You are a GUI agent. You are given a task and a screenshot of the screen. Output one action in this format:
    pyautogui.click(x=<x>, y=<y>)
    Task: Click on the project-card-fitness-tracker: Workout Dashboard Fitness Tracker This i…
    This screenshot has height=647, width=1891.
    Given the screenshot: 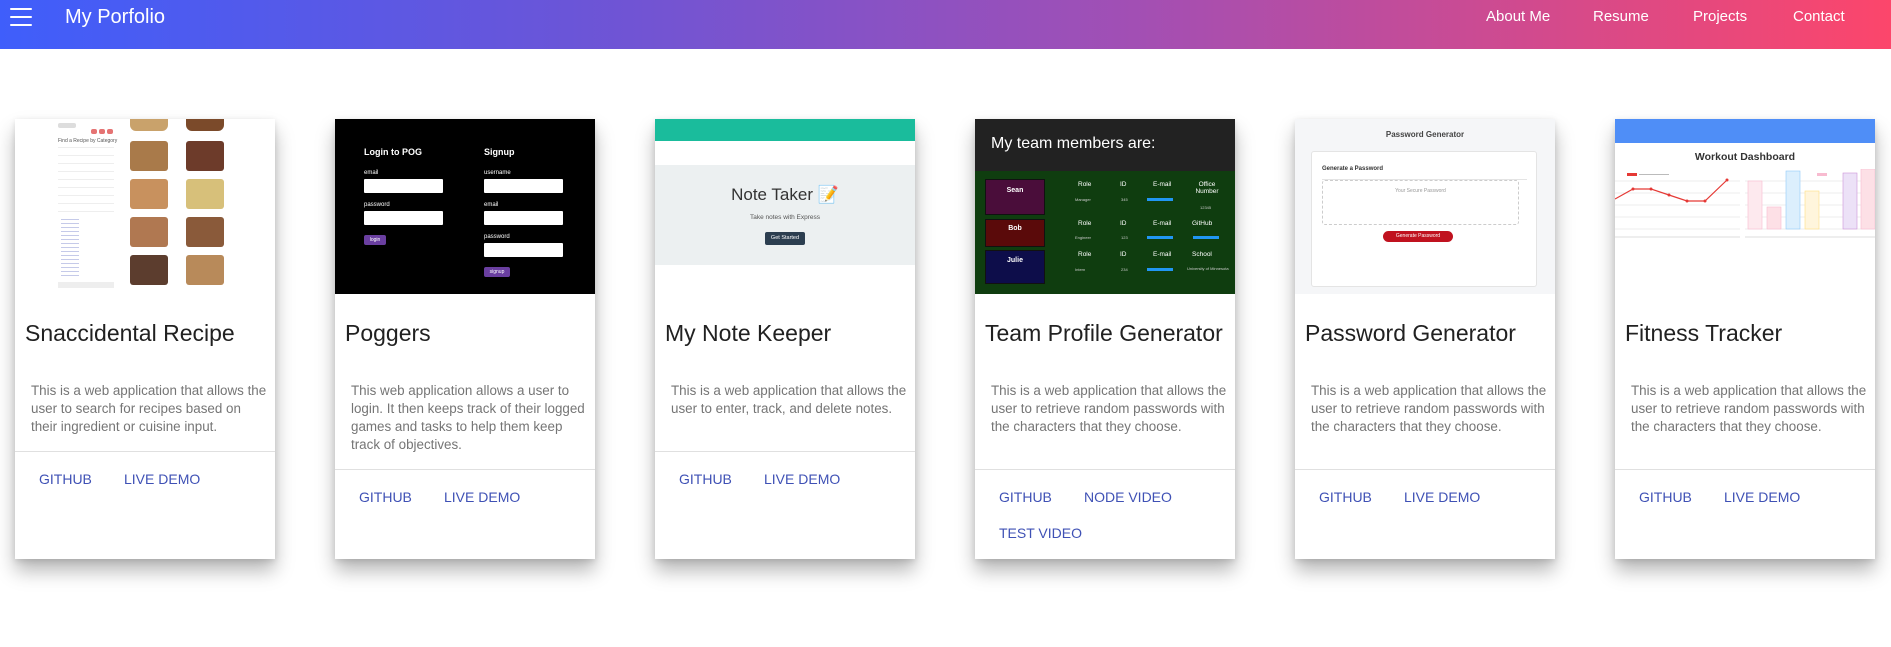 What is the action you would take?
    pyautogui.click(x=1745, y=339)
    